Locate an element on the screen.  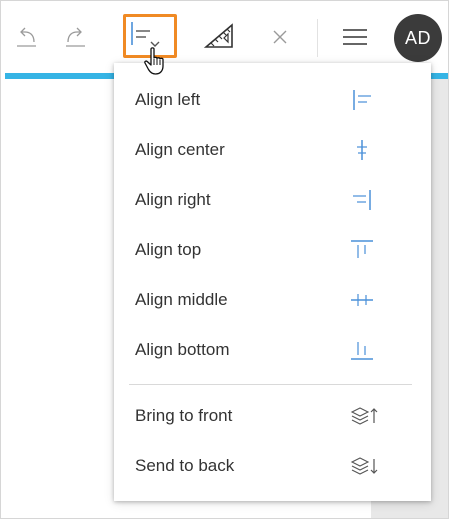
close-icon is located at coordinates (280, 37).